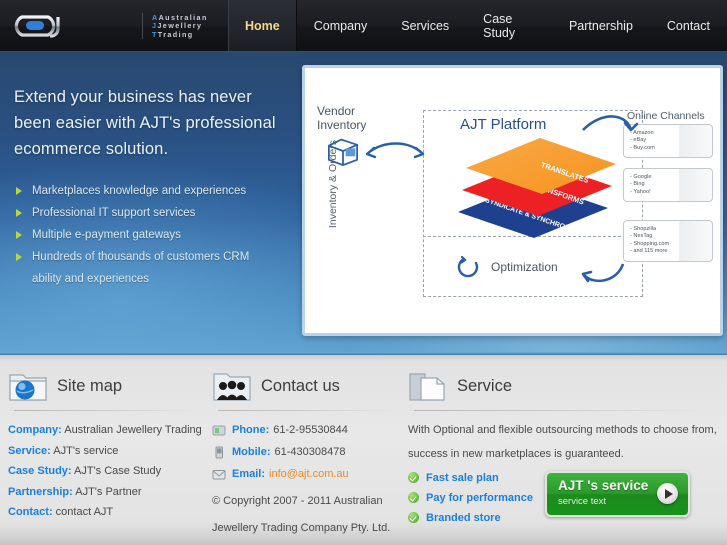  I want to click on vendor-label-line2: Inventory, so click(342, 125).